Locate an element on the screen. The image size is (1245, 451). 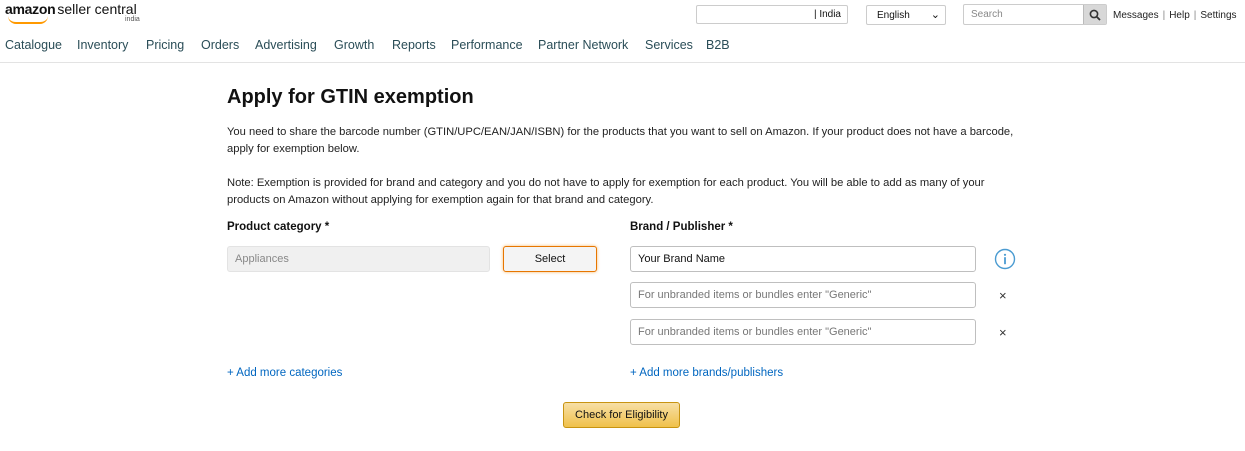
check-eligibility-button: Check for Eligibility is located at coordinates (621, 415).